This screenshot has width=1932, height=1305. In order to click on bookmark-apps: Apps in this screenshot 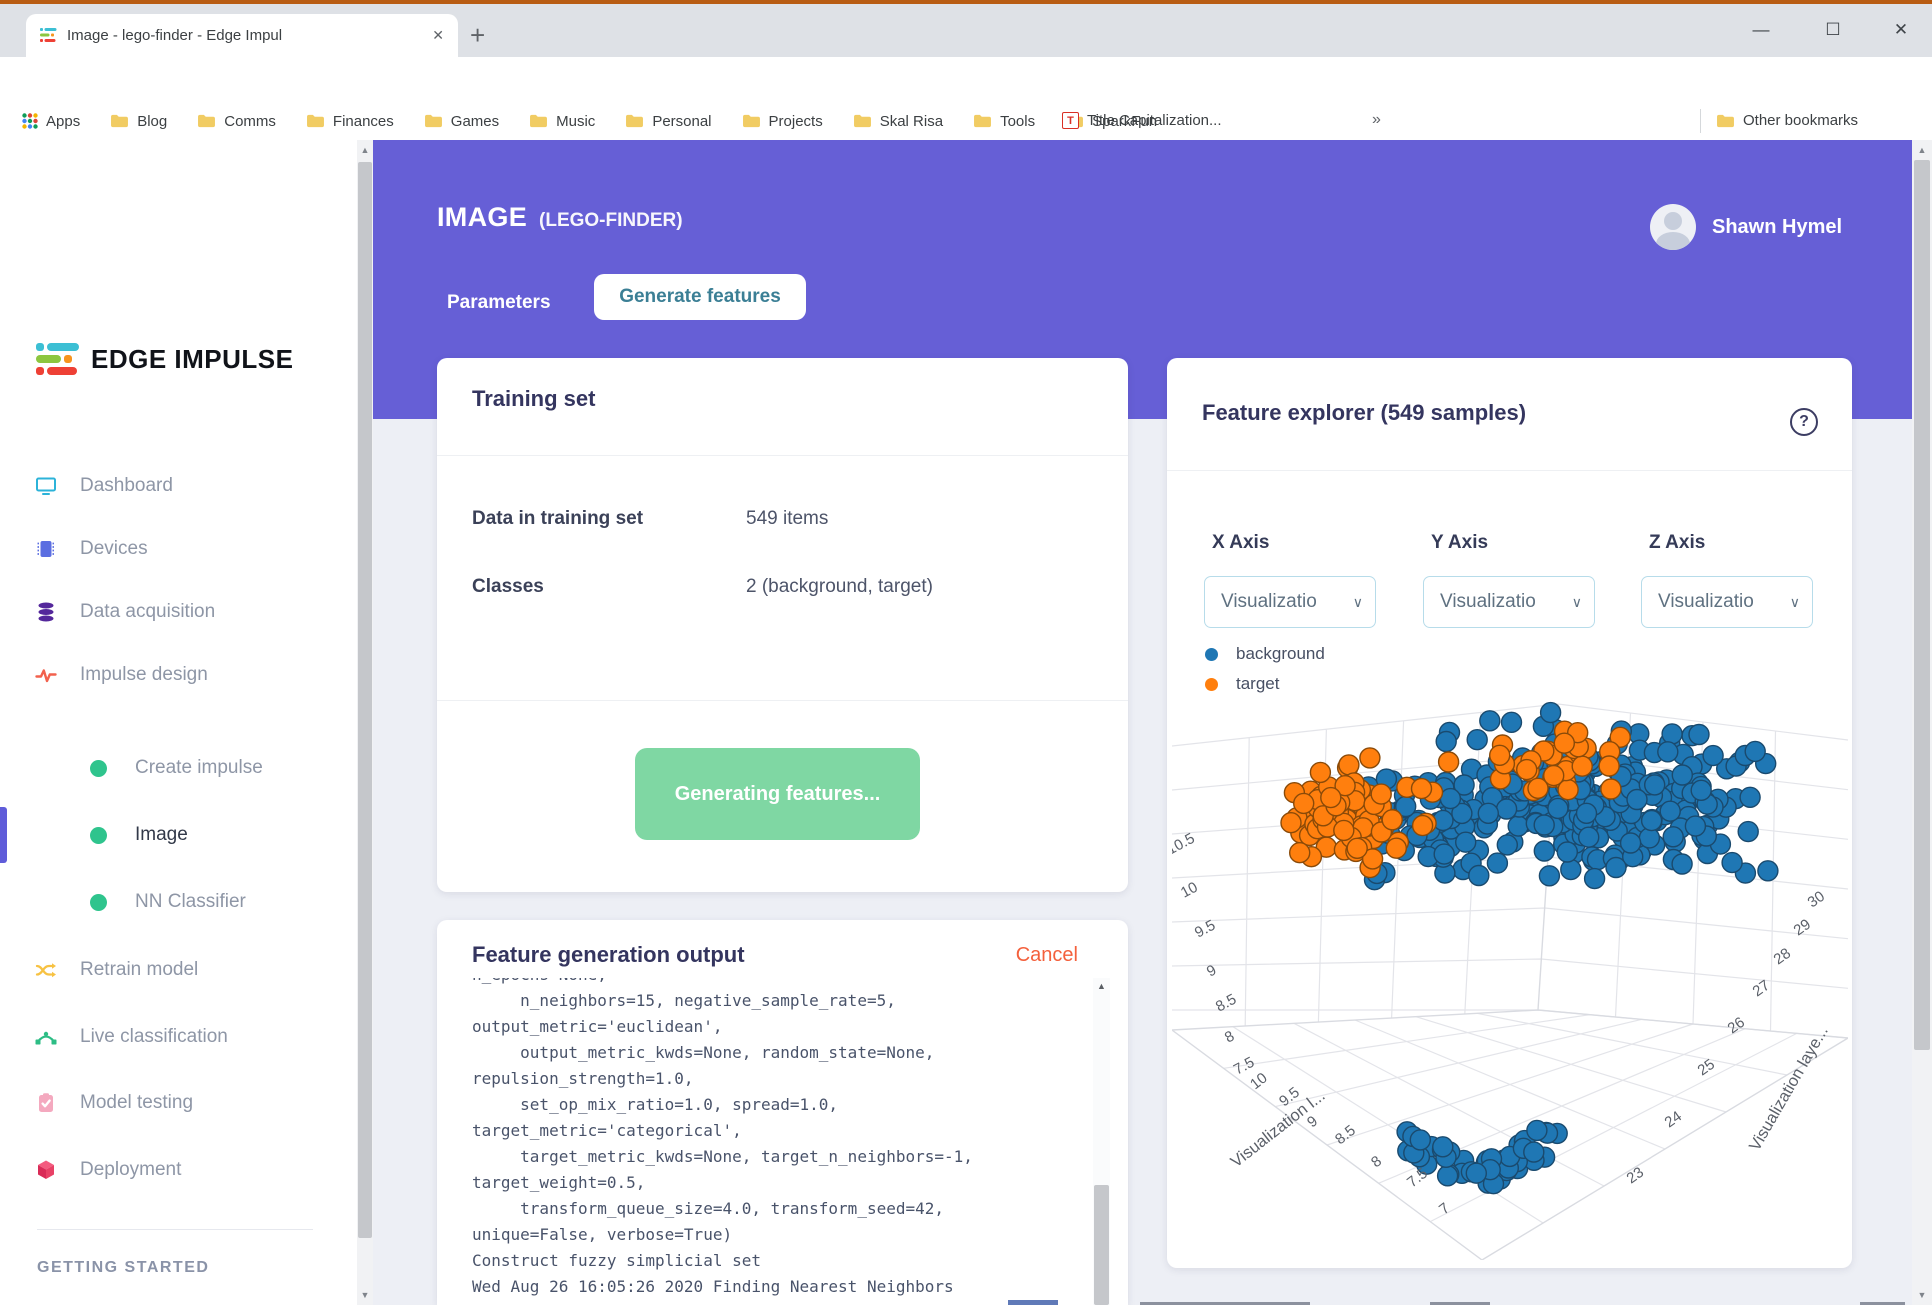, I will do `click(51, 121)`.